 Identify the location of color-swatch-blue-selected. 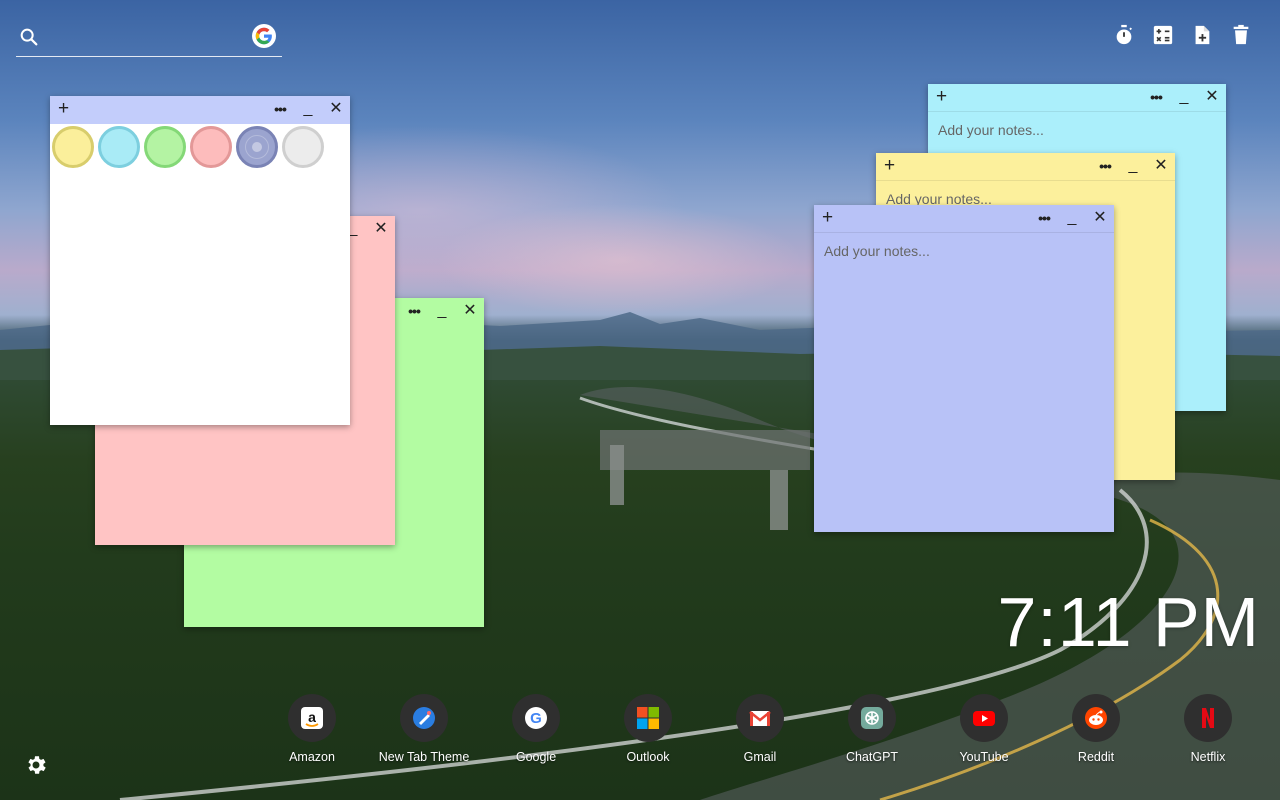
(257, 147).